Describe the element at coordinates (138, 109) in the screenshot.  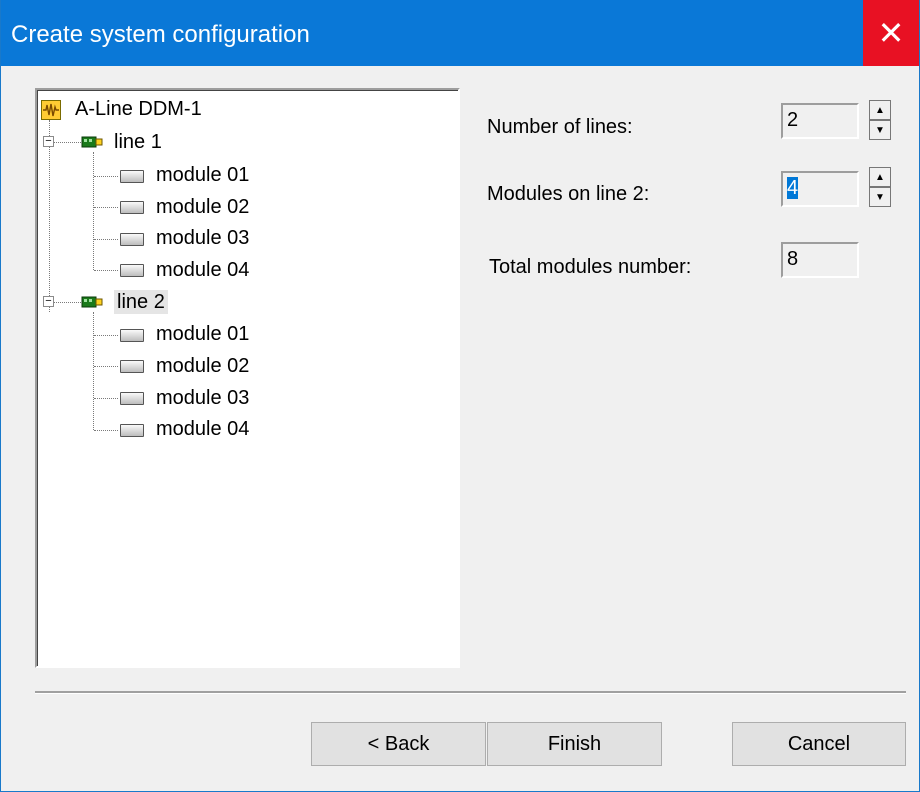
I see `tree-root-label: A-Line DDM-1` at that location.